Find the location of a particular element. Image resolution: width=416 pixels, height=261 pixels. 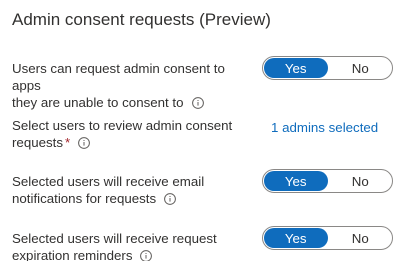

label-text: they are unable to consent to is located at coordinates (98, 102).